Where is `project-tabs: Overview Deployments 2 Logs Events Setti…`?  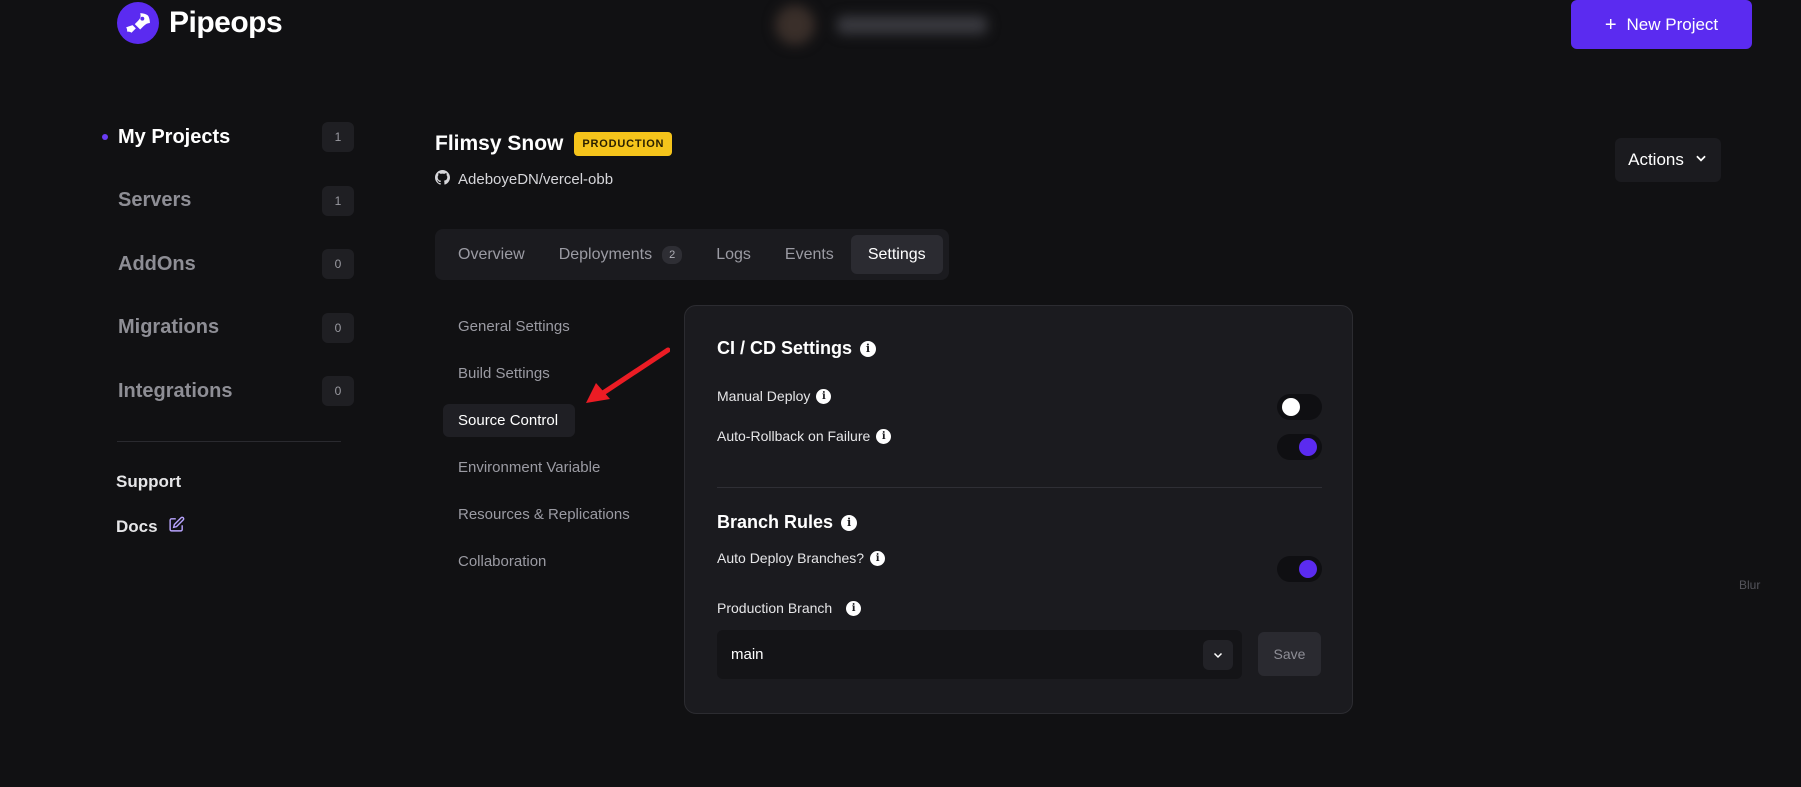
project-tabs: Overview Deployments 2 Logs Events Setti… is located at coordinates (692, 254).